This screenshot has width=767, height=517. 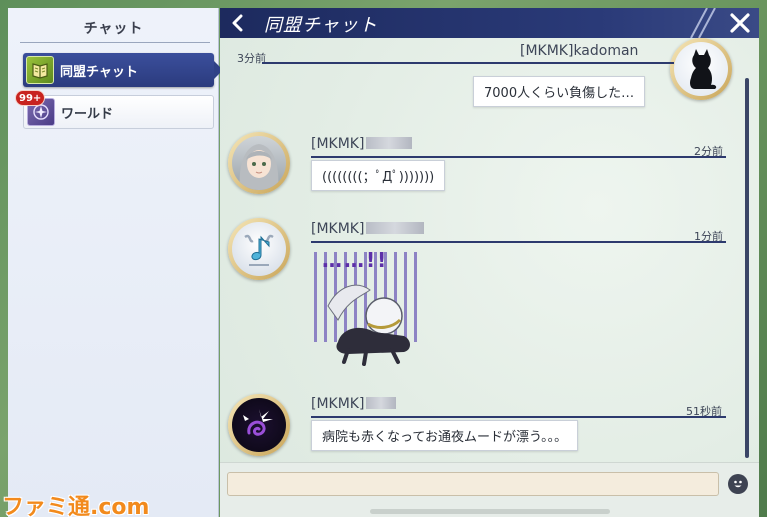 I want to click on header-decoration, so click(x=703, y=23).